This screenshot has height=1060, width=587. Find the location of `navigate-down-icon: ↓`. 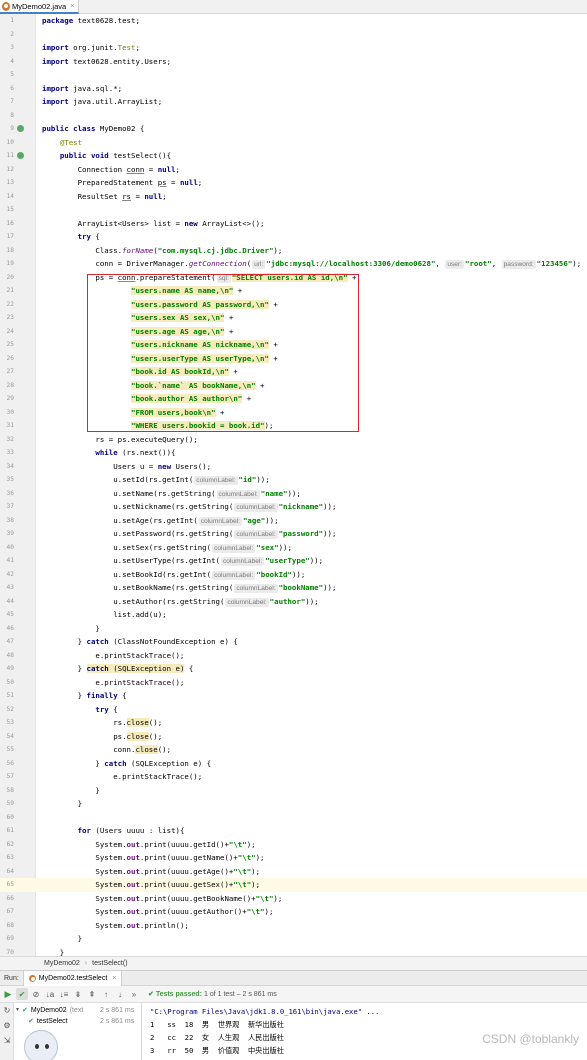

navigate-down-icon: ↓ is located at coordinates (120, 994).